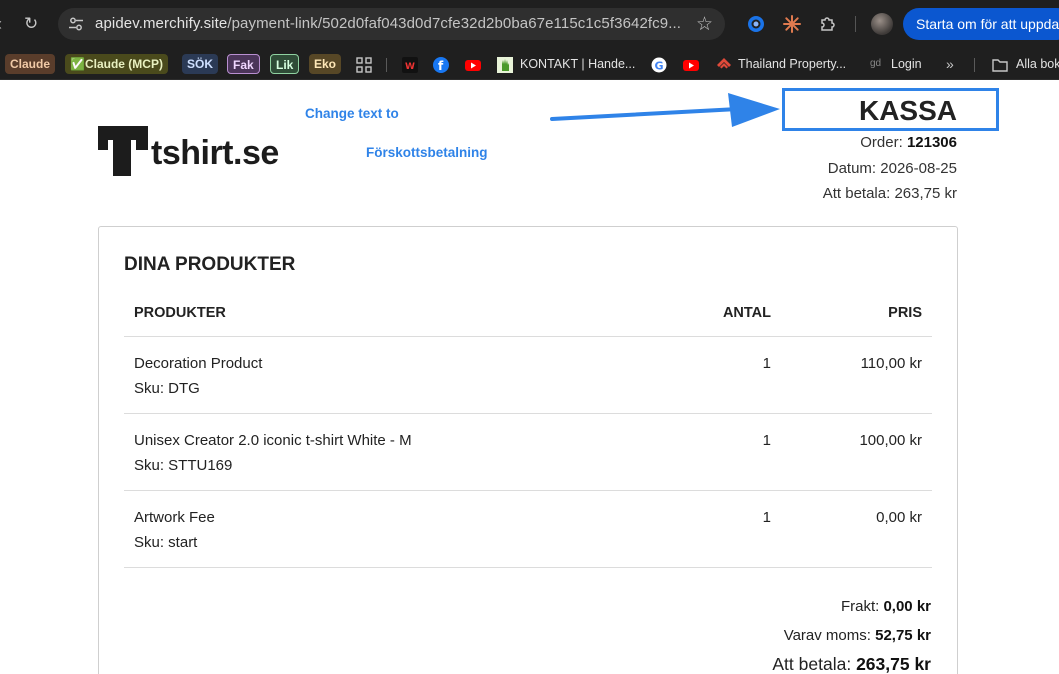  Describe the element at coordinates (505, 65) in the screenshot. I see `kontakt-hand-favicon-icon` at that location.